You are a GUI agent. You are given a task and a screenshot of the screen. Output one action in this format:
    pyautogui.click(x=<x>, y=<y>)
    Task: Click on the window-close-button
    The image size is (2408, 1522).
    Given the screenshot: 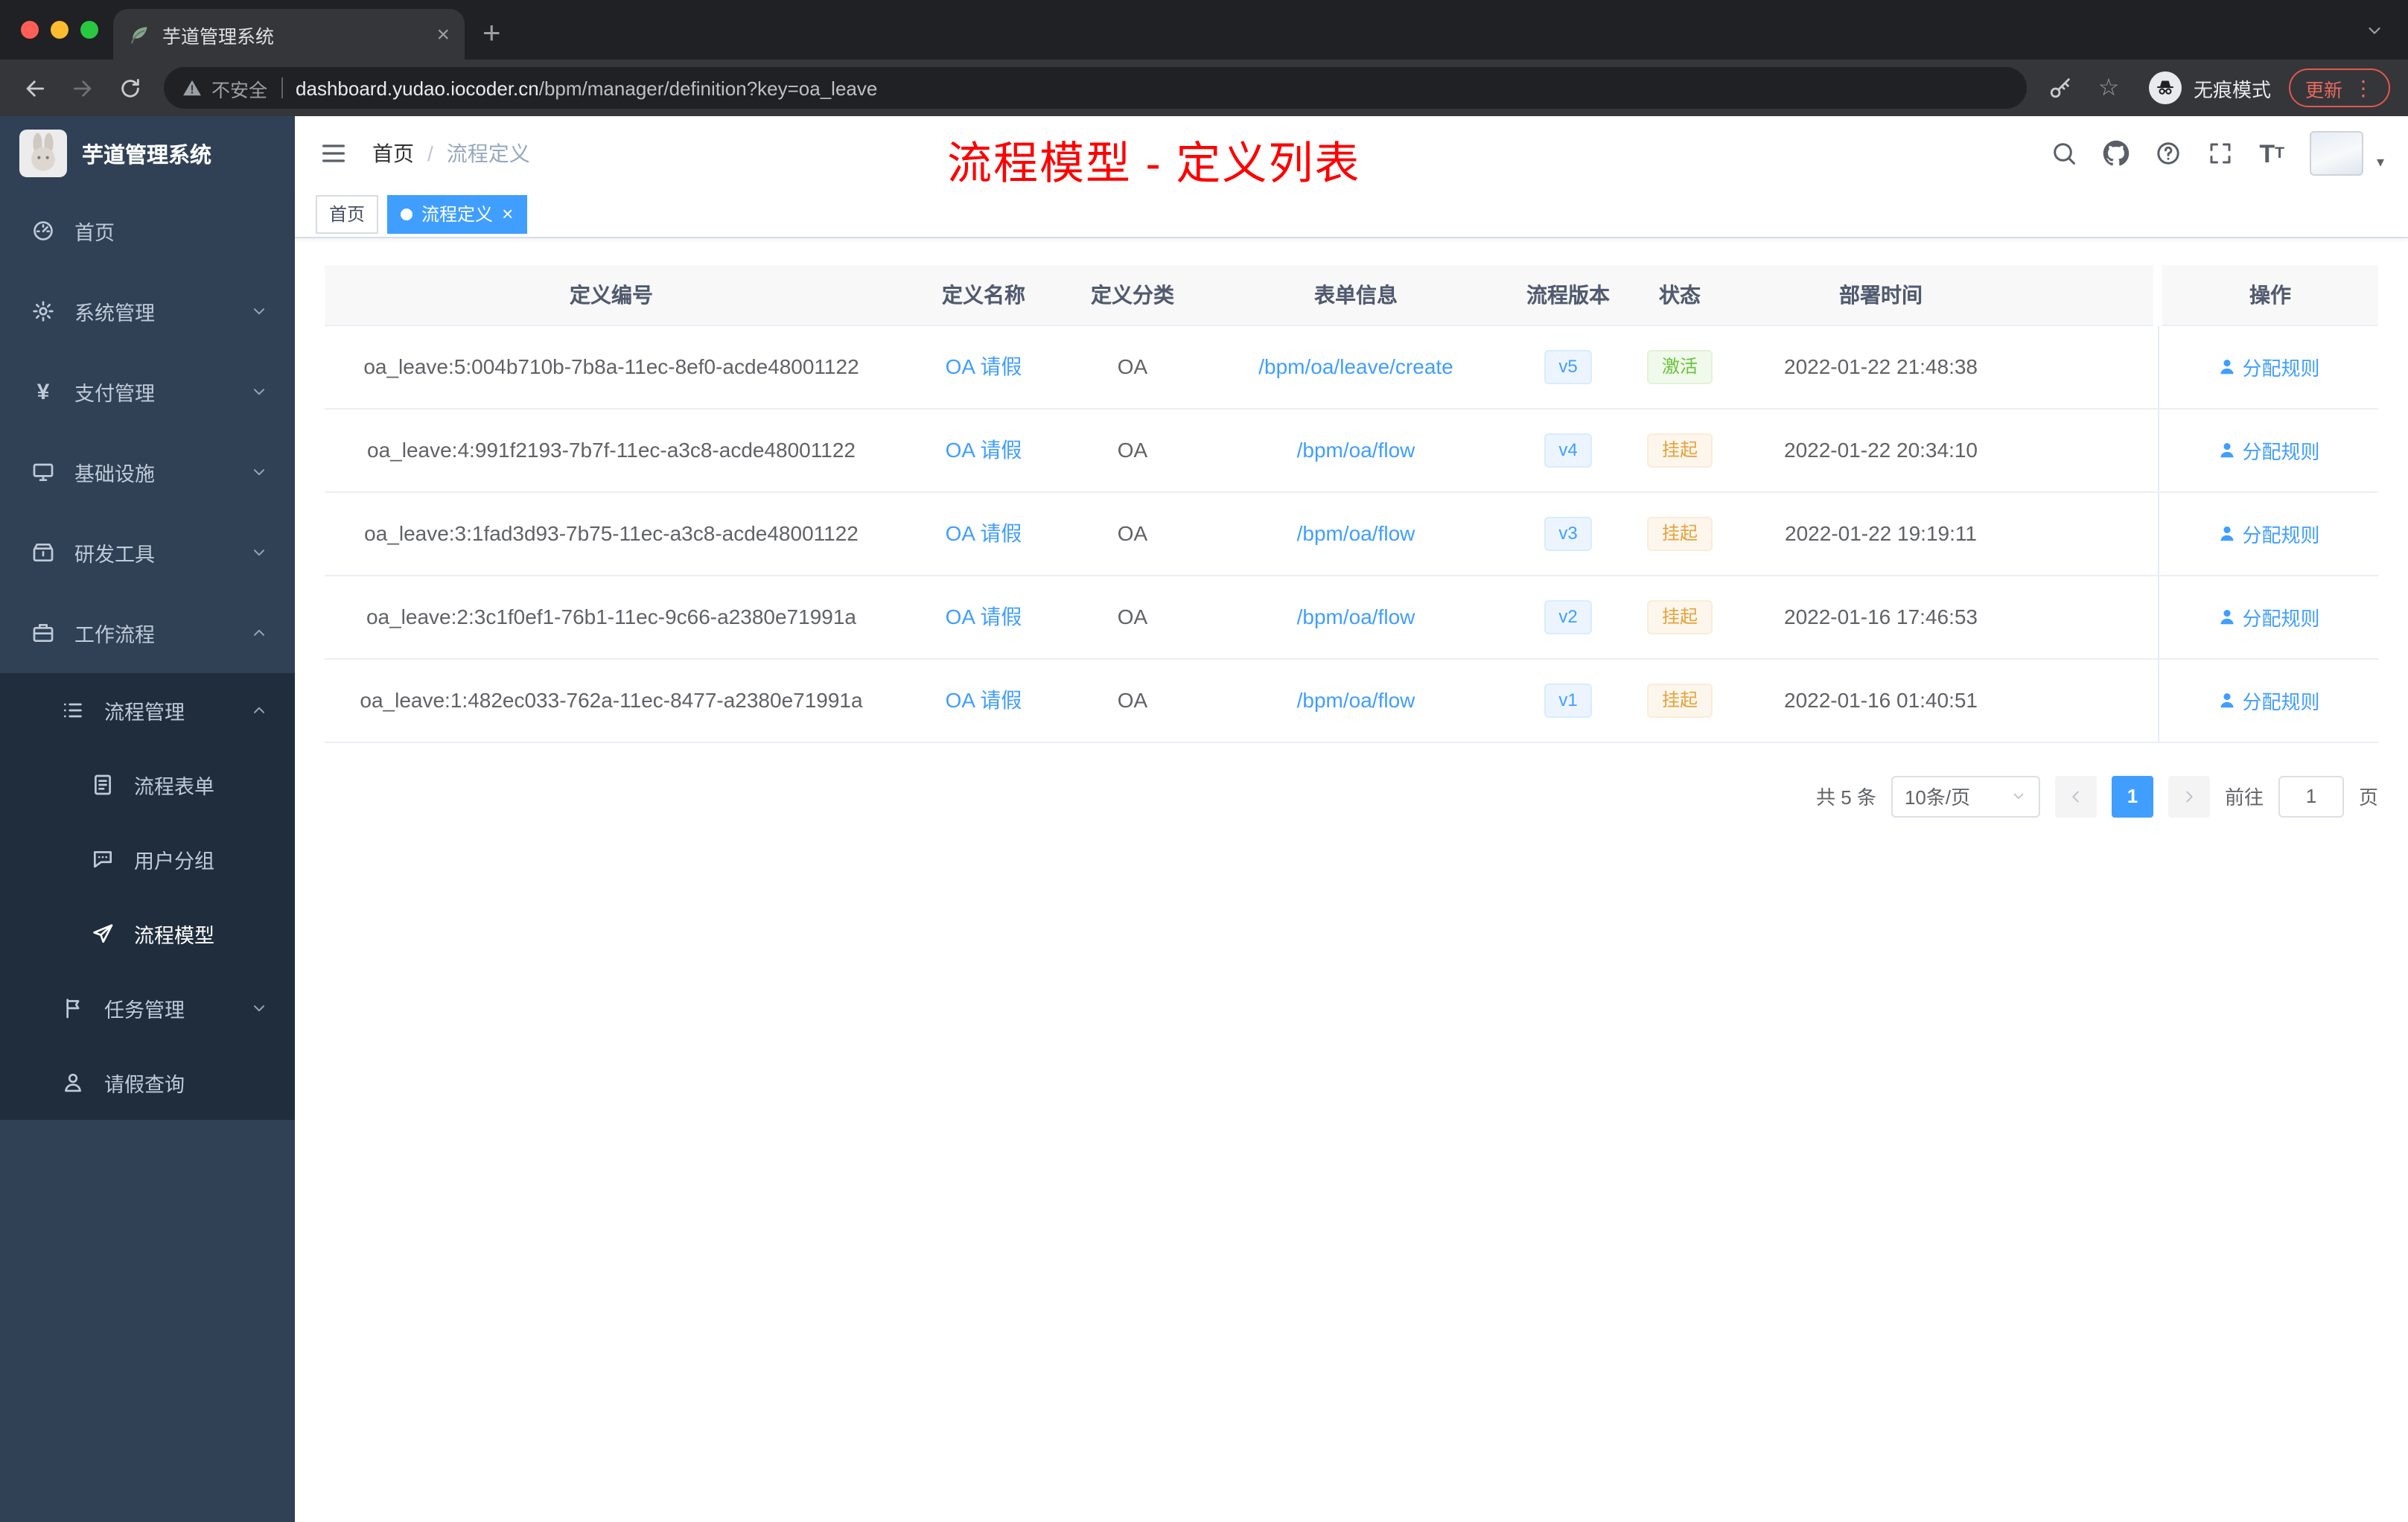 What is the action you would take?
    pyautogui.click(x=30, y=30)
    